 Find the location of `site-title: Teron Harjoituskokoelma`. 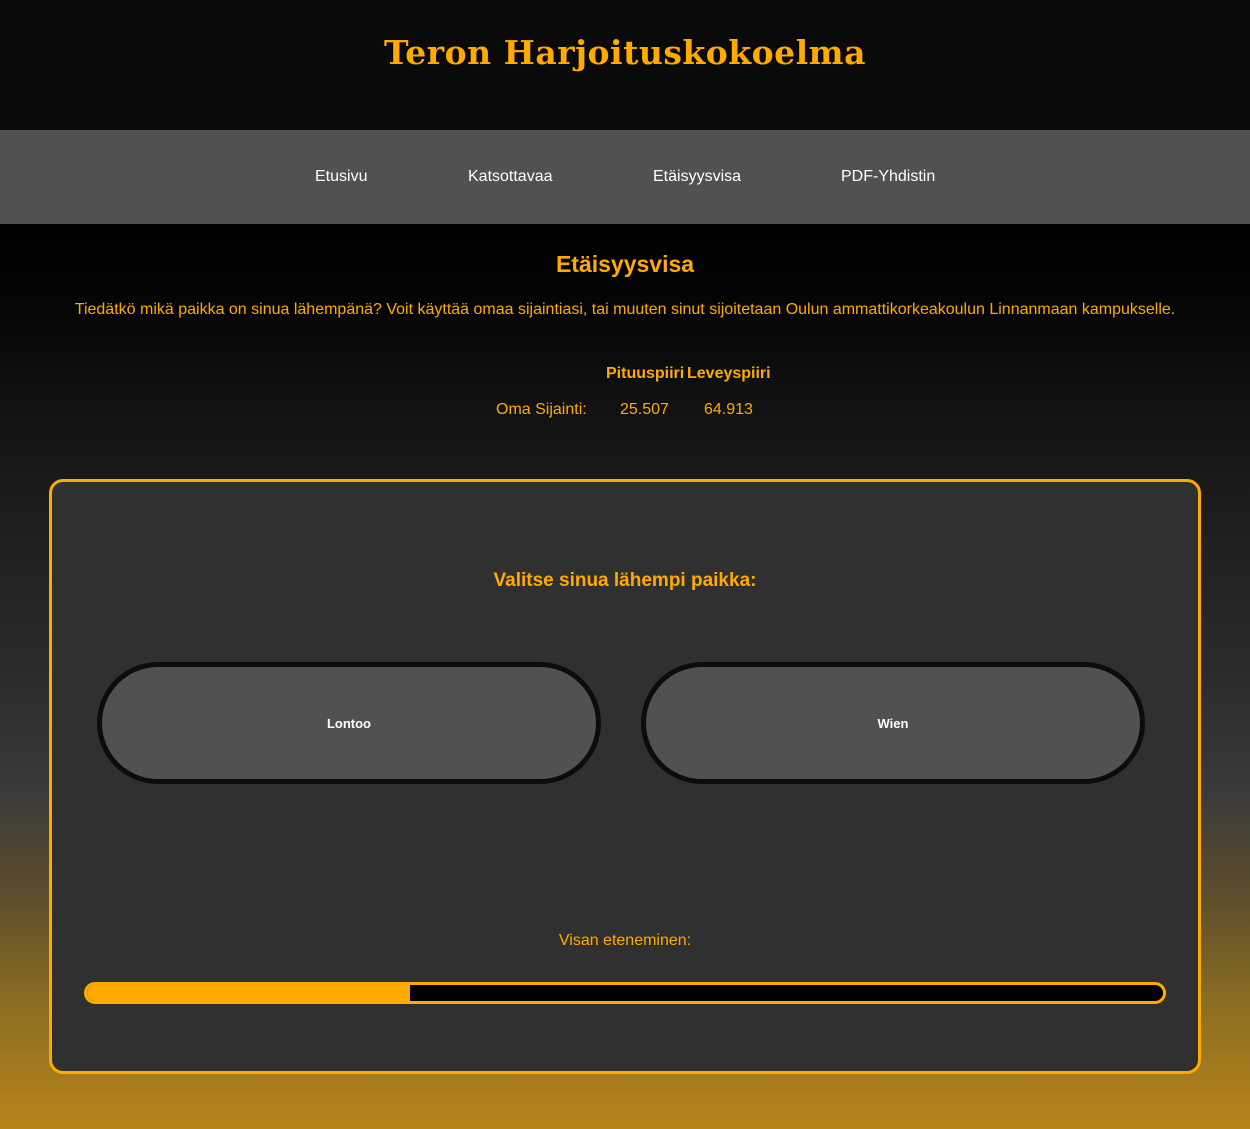

site-title: Teron Harjoituskokoelma is located at coordinates (625, 52).